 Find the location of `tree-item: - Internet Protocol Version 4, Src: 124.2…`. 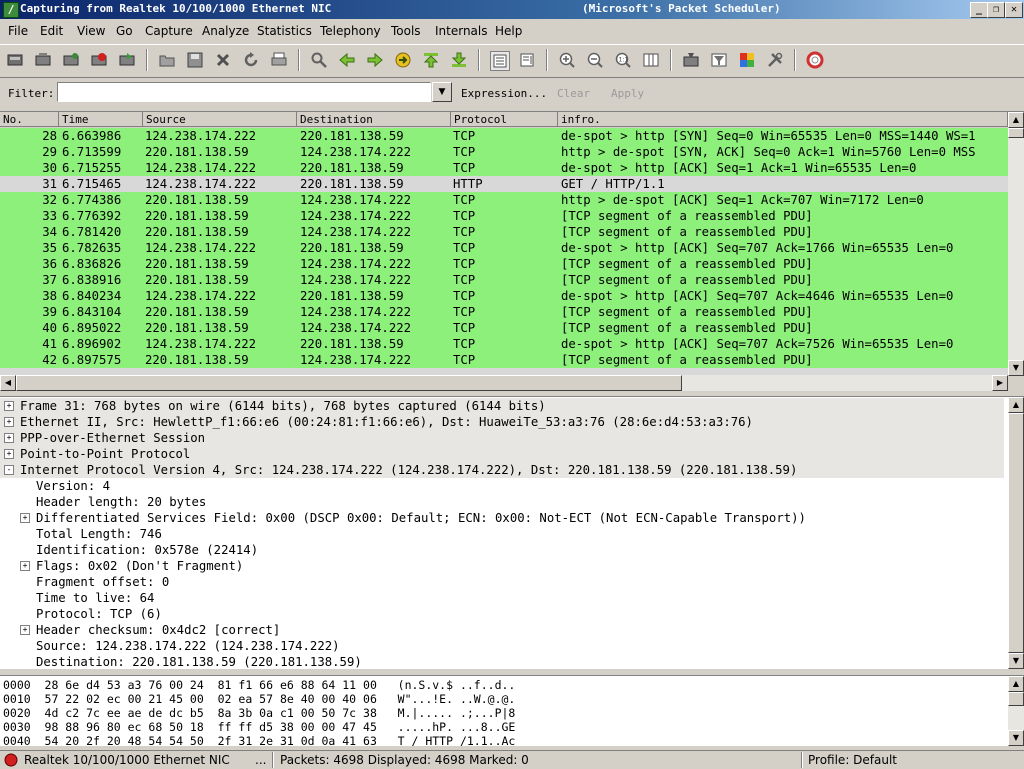

tree-item: - Internet Protocol Version 4, Src: 124.2… is located at coordinates (502, 470).